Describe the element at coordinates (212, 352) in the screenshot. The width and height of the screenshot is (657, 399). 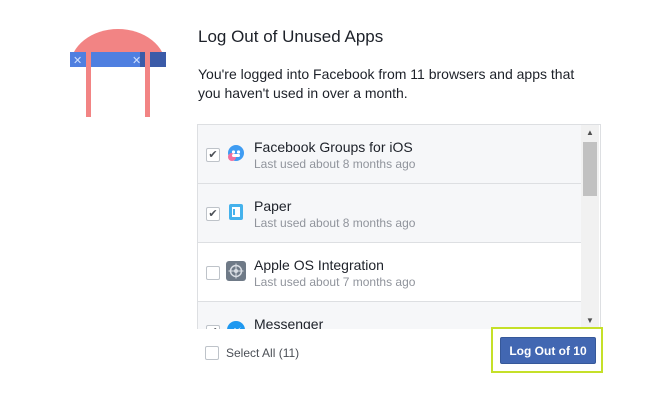
I see `select-all-checkbox` at that location.